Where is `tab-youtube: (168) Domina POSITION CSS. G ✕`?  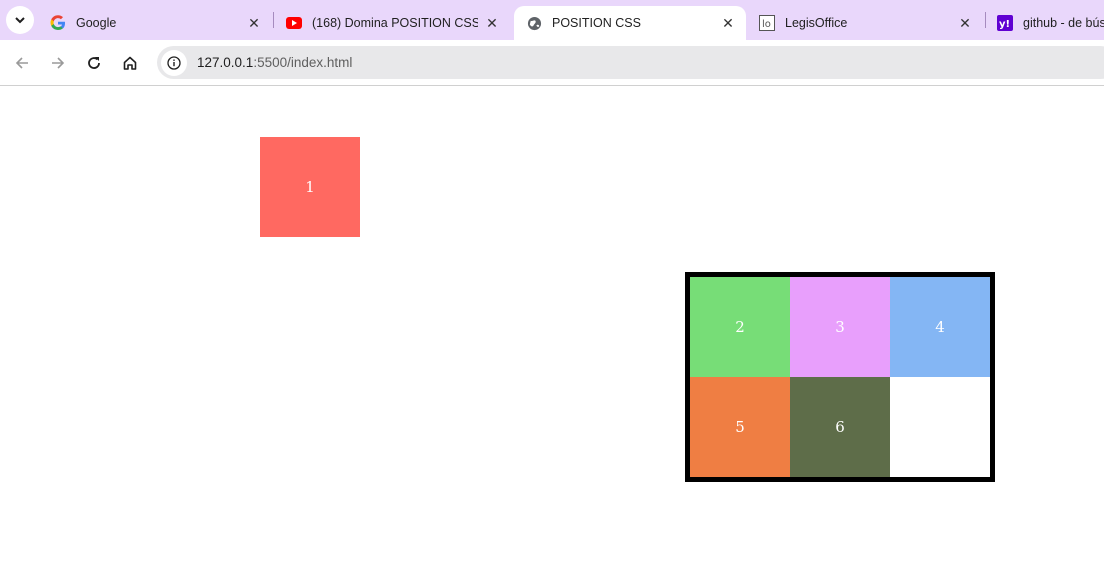
tab-youtube: (168) Domina POSITION CSS. G ✕ is located at coordinates (392, 23).